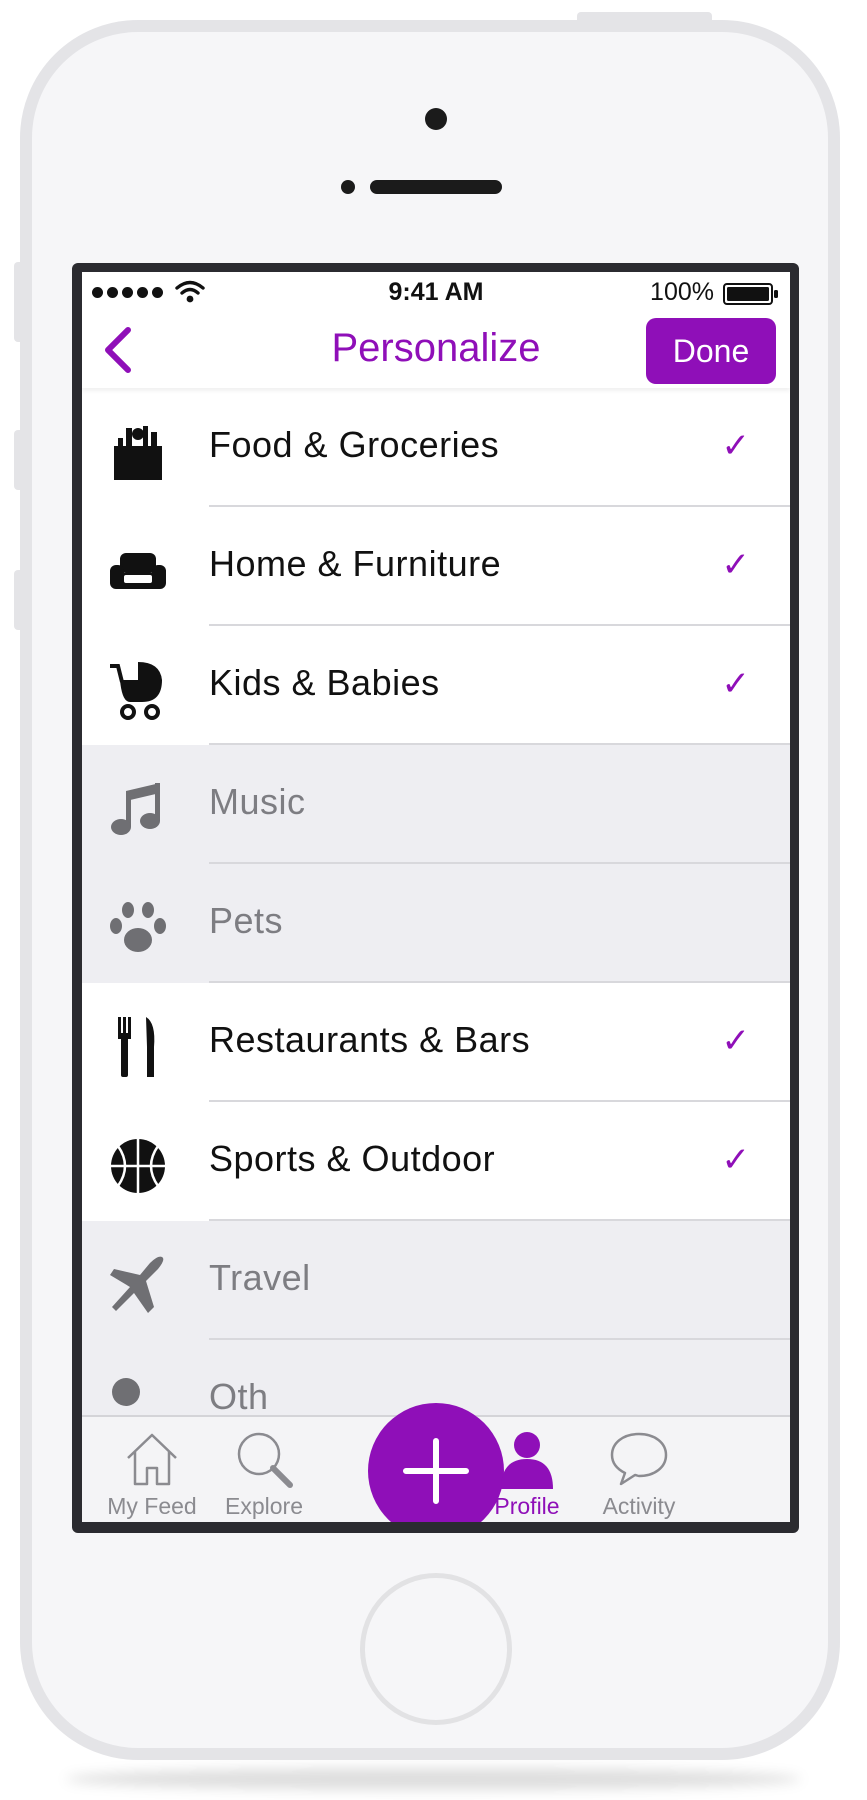 This screenshot has width=867, height=1800. I want to click on volume-down-button, so click(20, 600).